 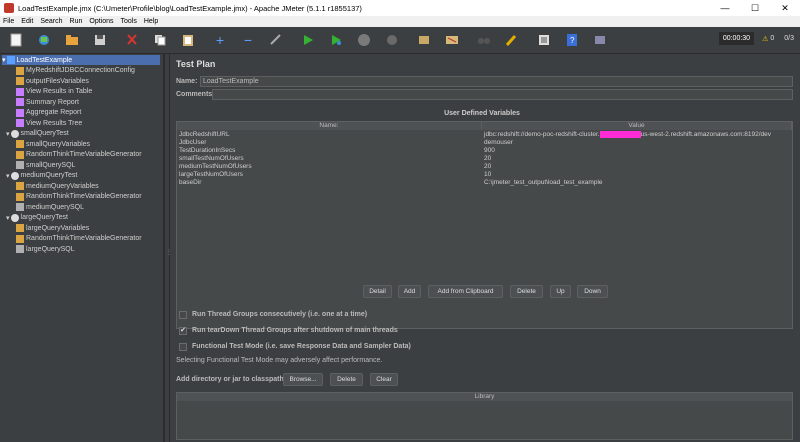 I want to click on expand-all-icon: +, so click(x=220, y=40).